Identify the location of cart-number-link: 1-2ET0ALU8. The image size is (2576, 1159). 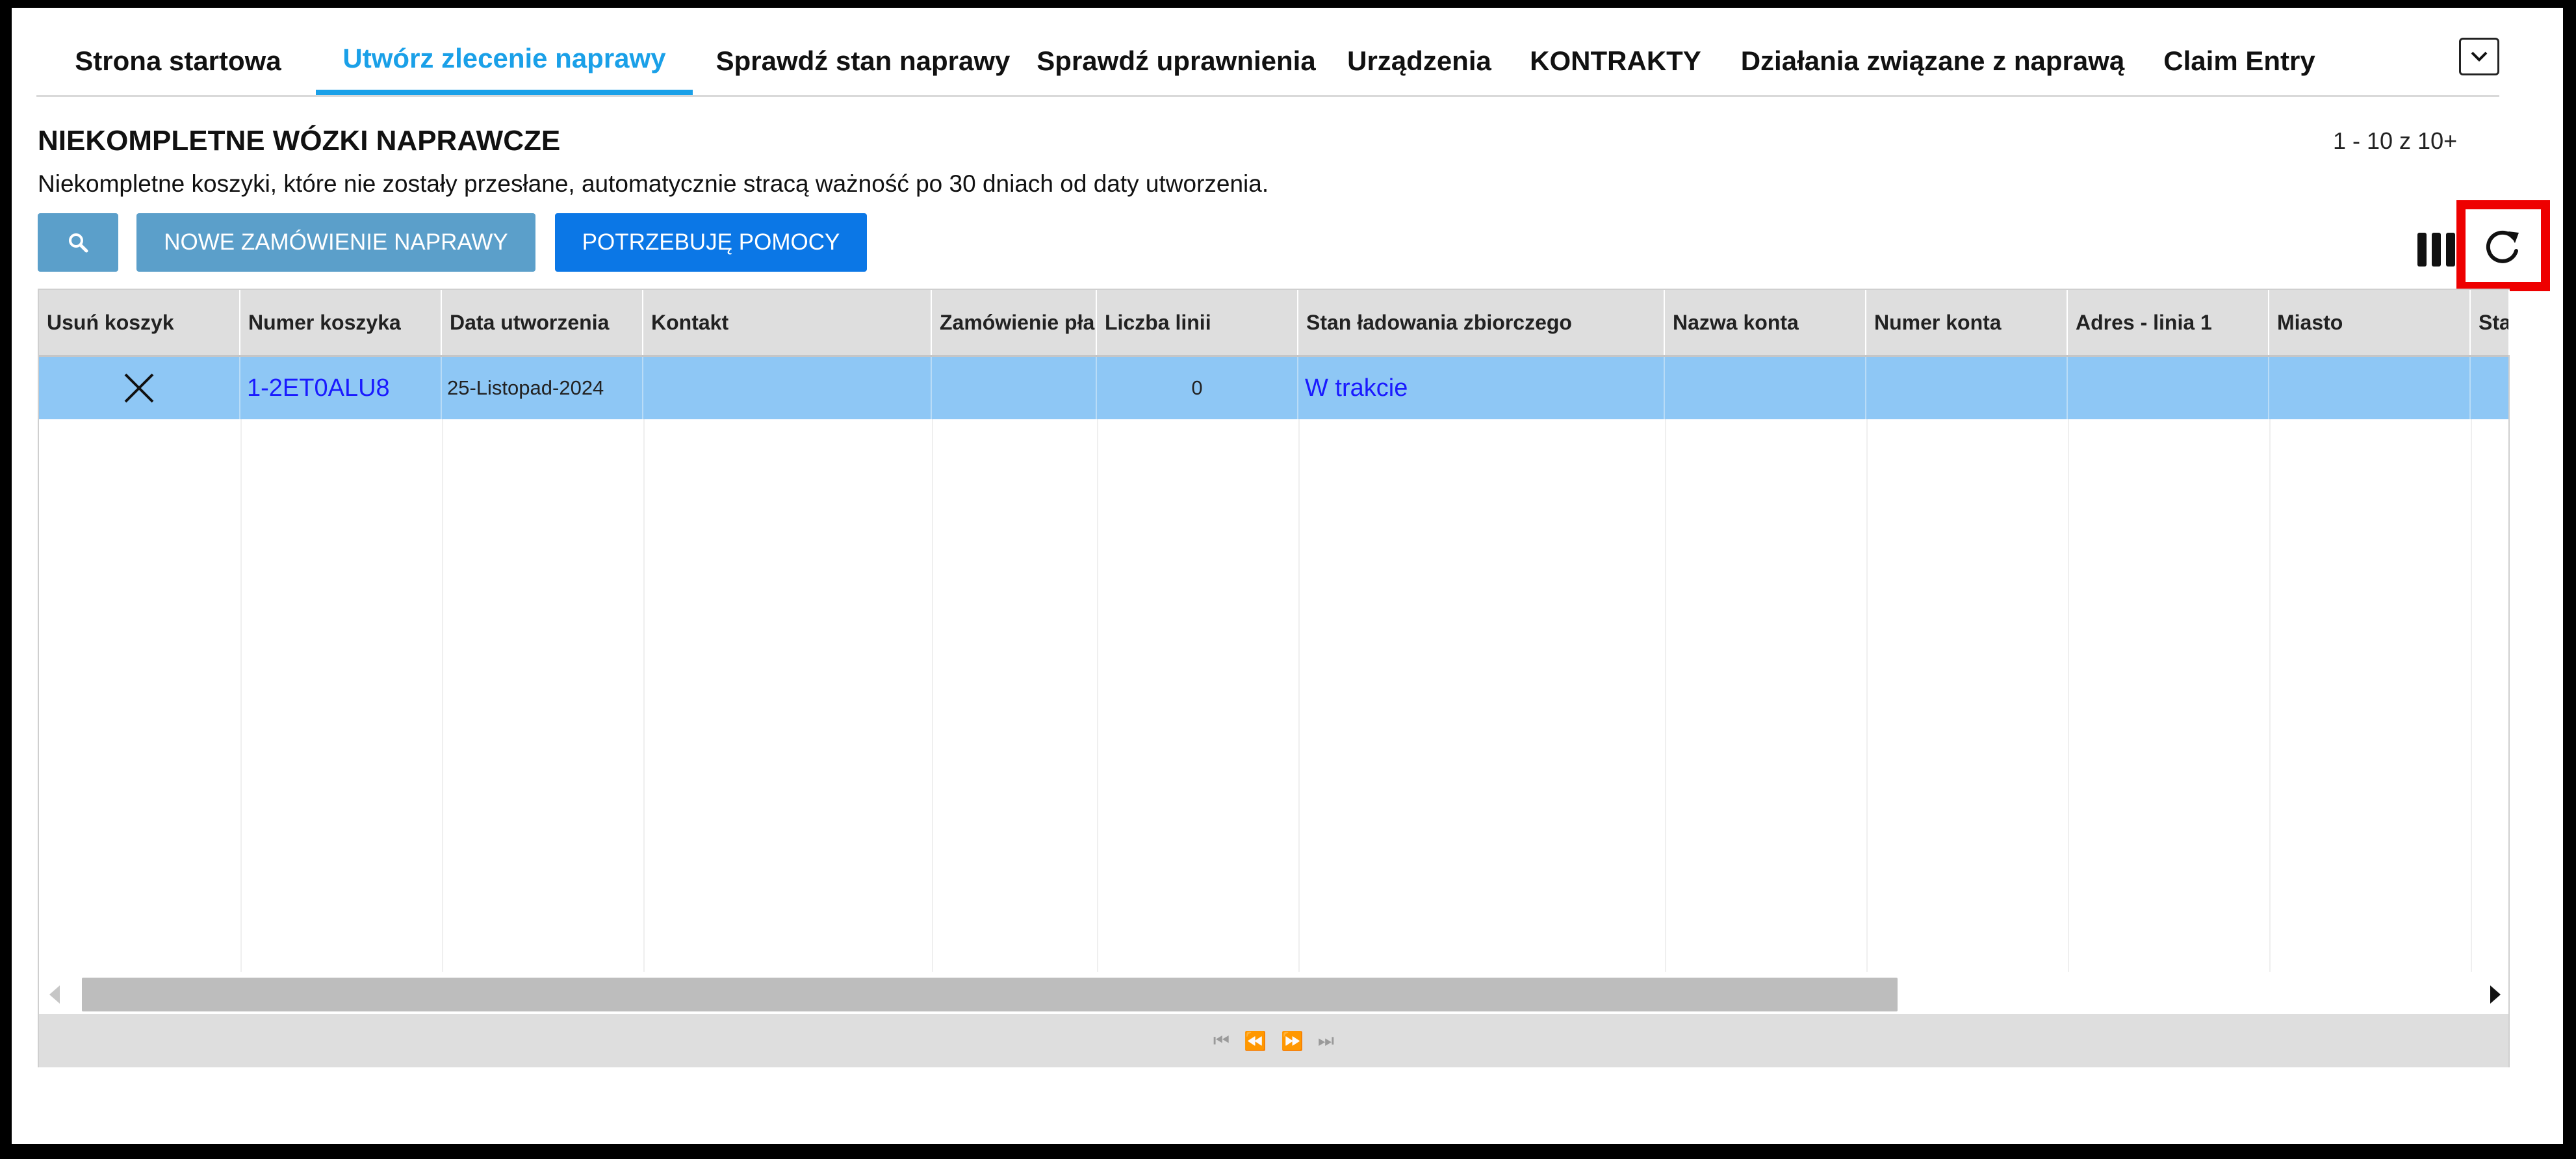
(341, 388).